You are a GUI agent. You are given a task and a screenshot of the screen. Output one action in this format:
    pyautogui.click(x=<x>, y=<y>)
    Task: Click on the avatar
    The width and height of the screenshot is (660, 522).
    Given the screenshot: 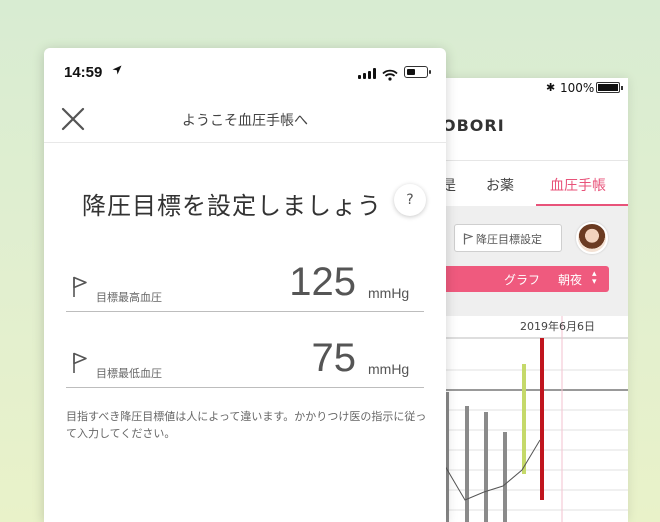 What is the action you would take?
    pyautogui.click(x=592, y=238)
    